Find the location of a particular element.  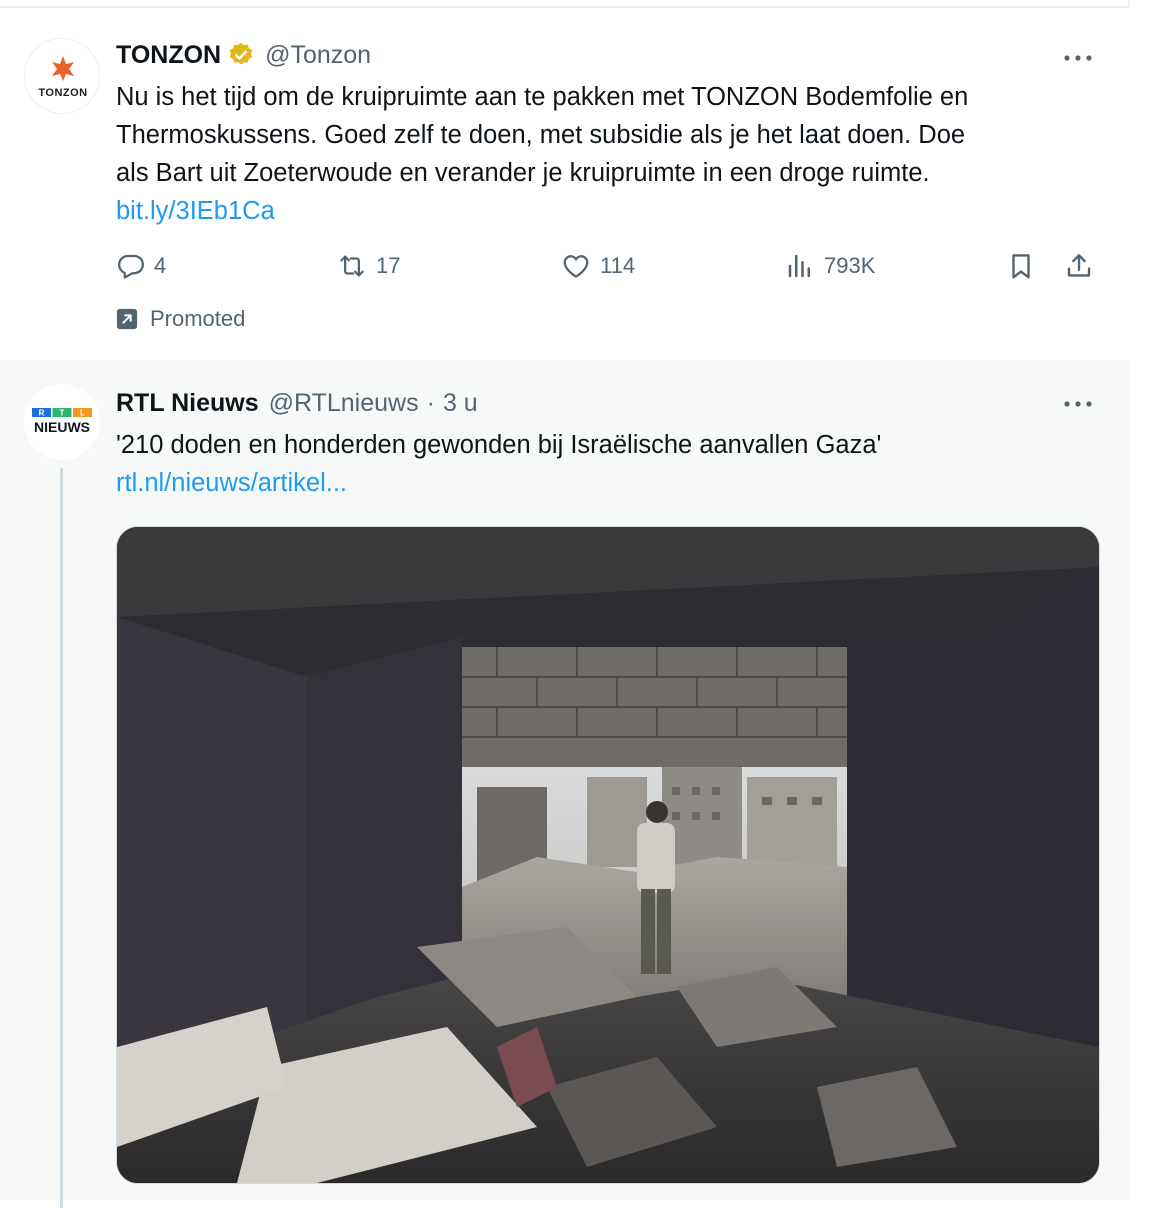

author-name: TONZON is located at coordinates (168, 55).